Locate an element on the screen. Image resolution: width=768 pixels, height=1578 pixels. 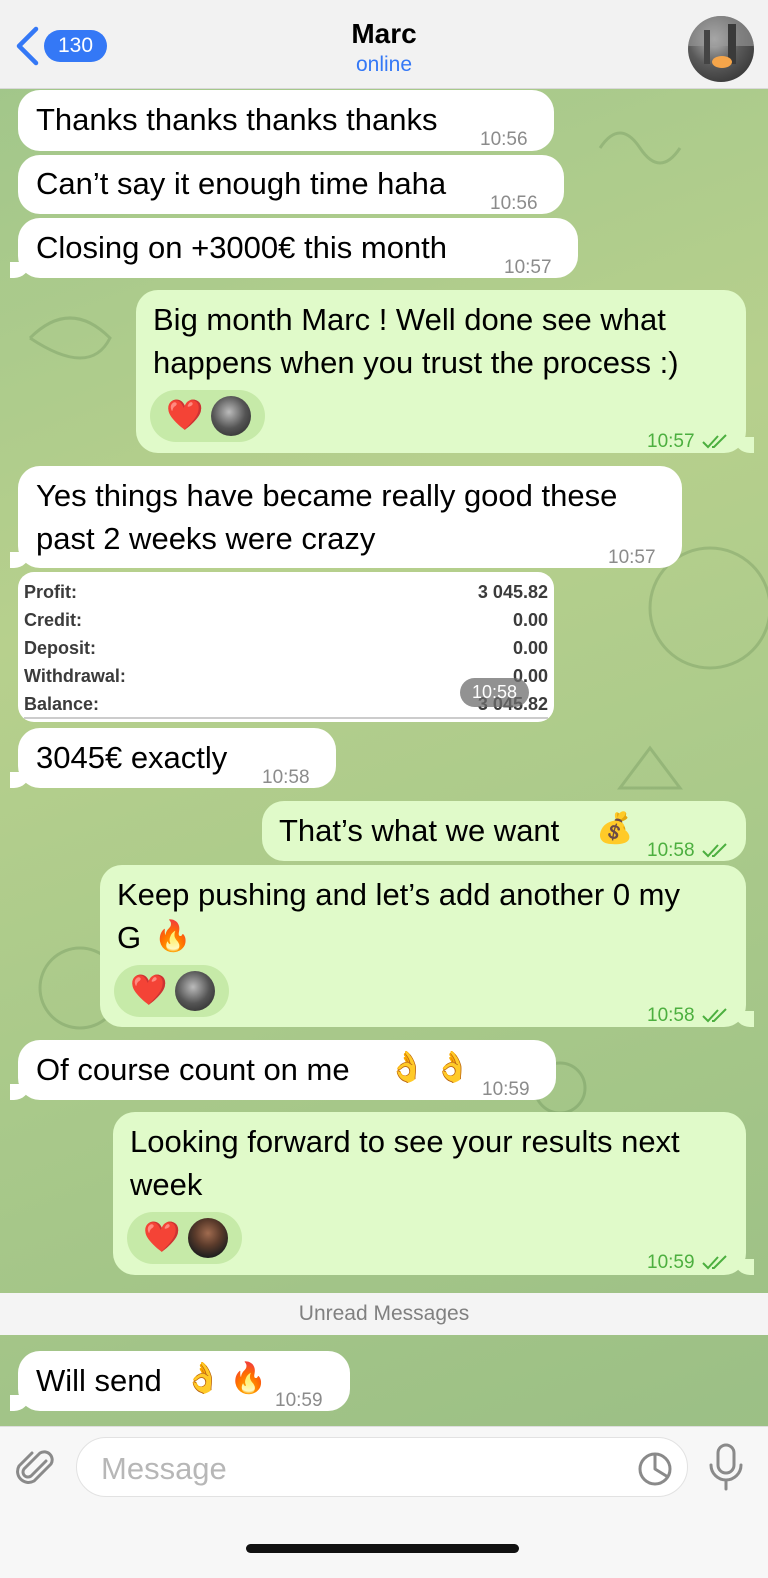
chat-header: 130 Marc online is located at coordinates (384, 44).